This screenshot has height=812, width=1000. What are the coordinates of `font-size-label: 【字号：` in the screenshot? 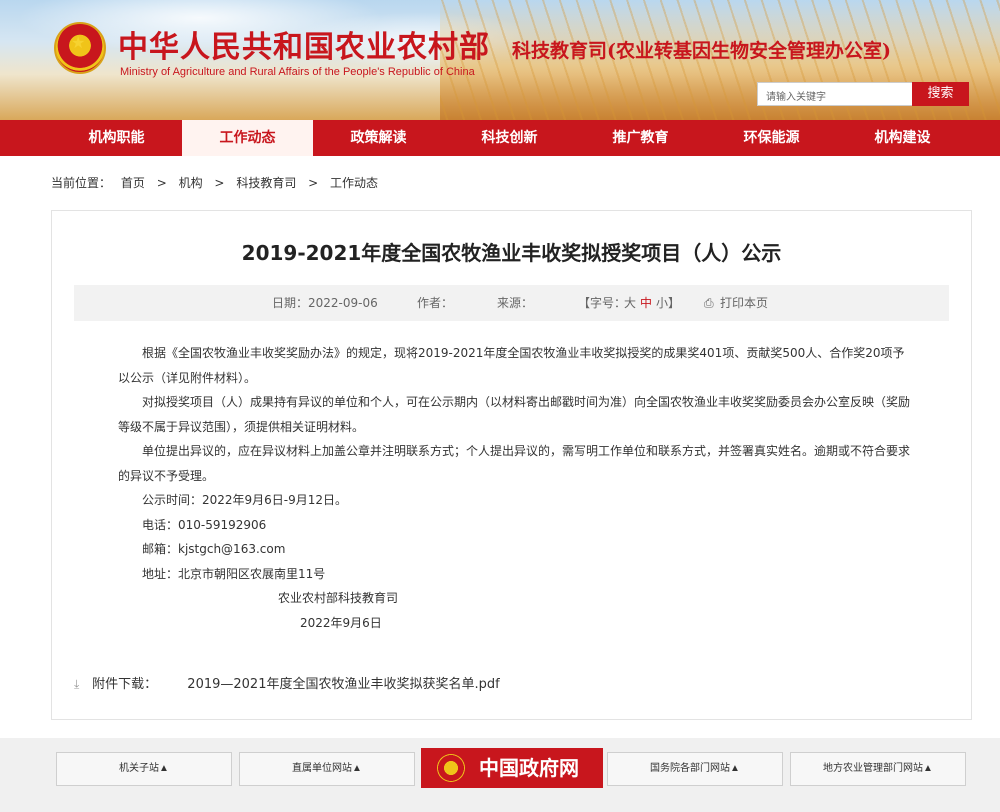 It's located at (602, 303).